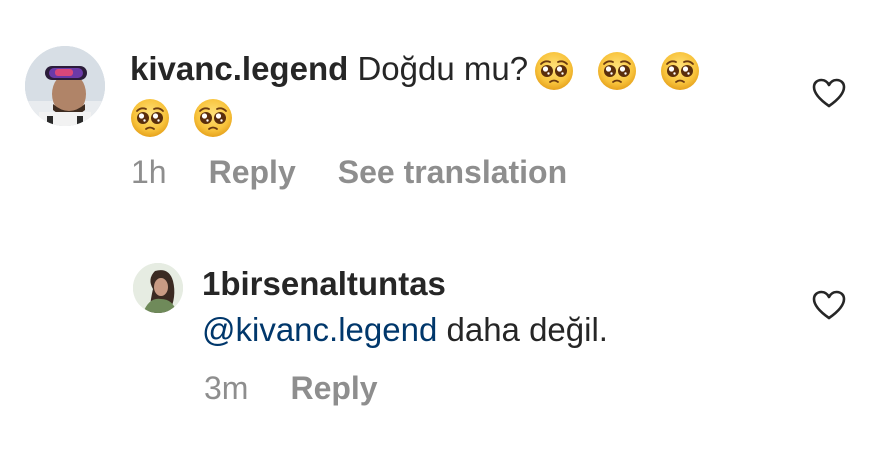  Describe the element at coordinates (527, 329) in the screenshot. I see `comment-text: daha değil.` at that location.